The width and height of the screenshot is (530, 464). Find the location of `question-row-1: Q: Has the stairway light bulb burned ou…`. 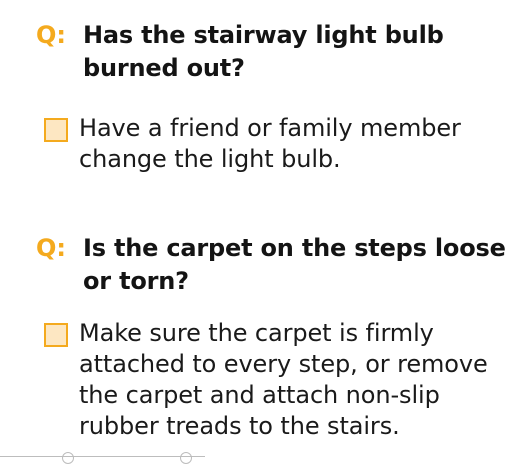

question-row-1: Q: Has the stairway light bulb burned ou… is located at coordinates (279, 52).